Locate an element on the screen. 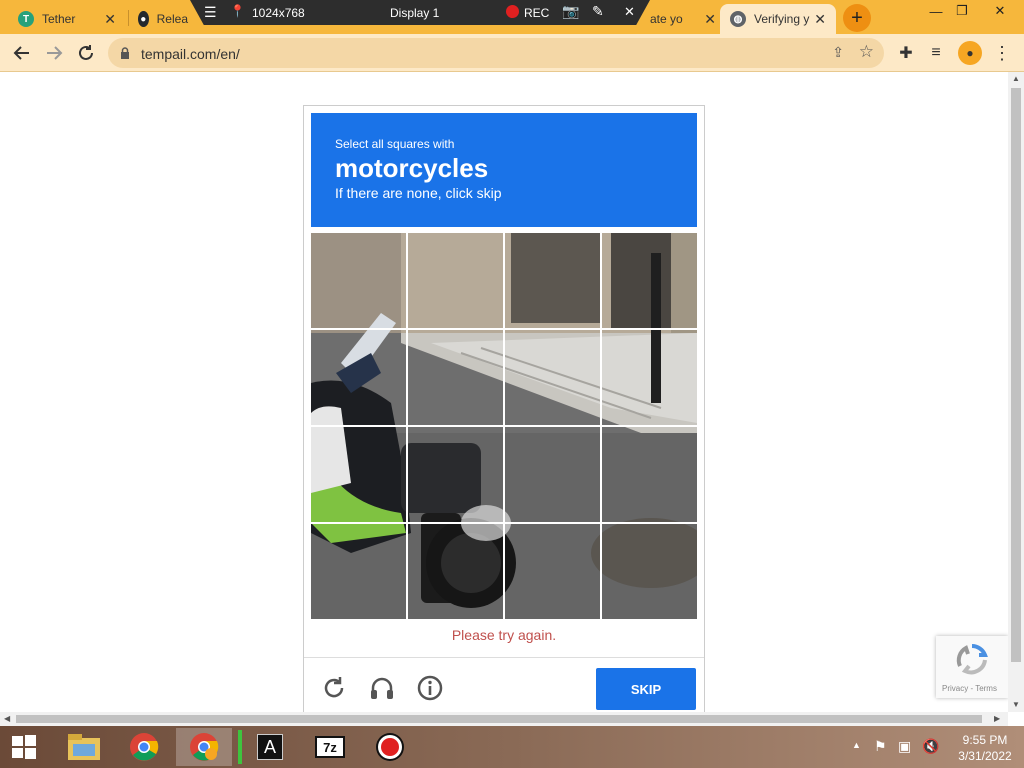 The image size is (1024, 768). network-icon: ▣ is located at coordinates (904, 746).